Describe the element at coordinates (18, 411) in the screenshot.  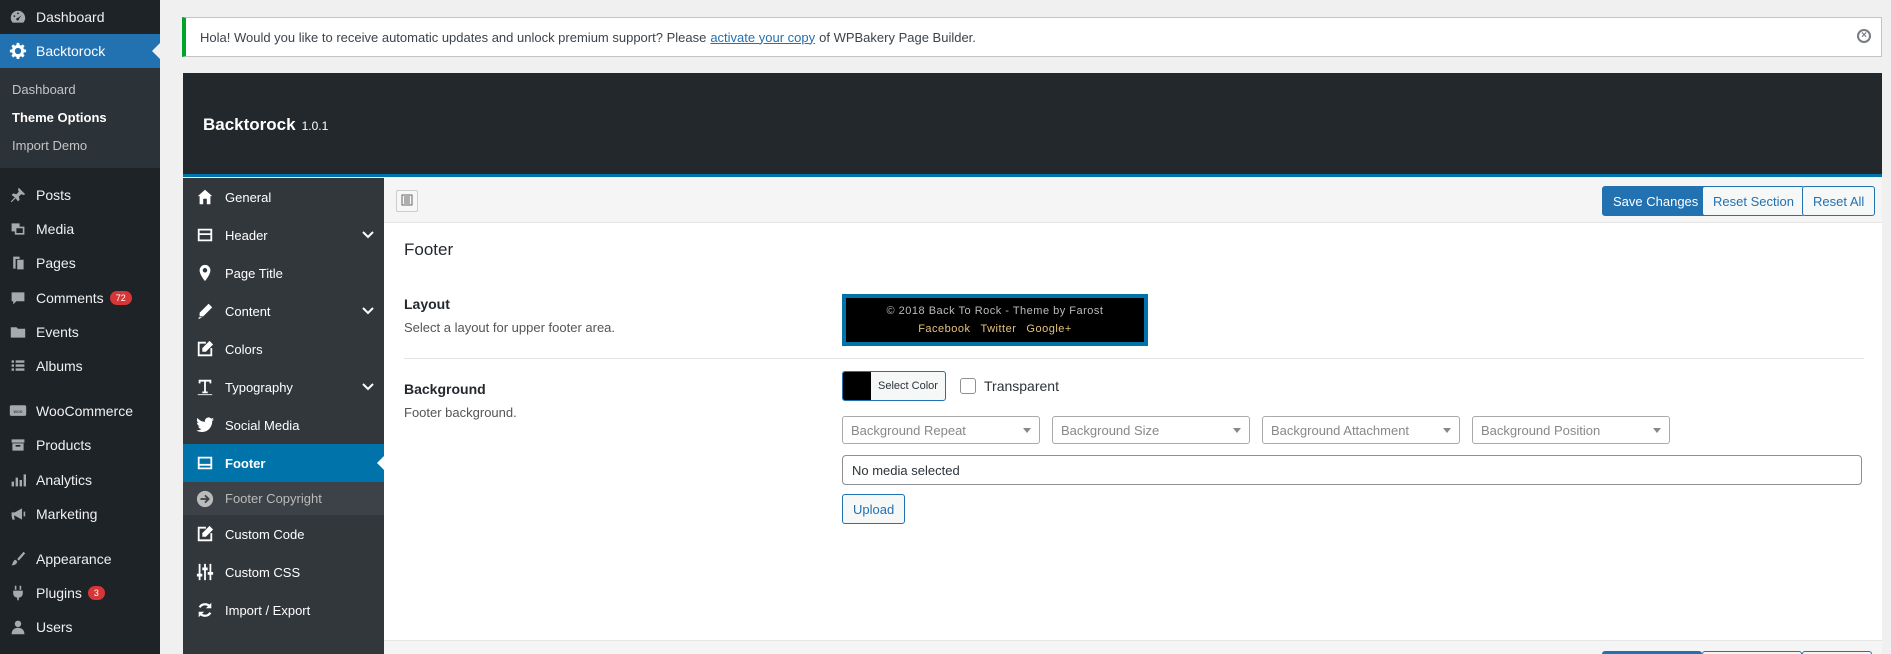
I see `woo-icon: woo` at that location.